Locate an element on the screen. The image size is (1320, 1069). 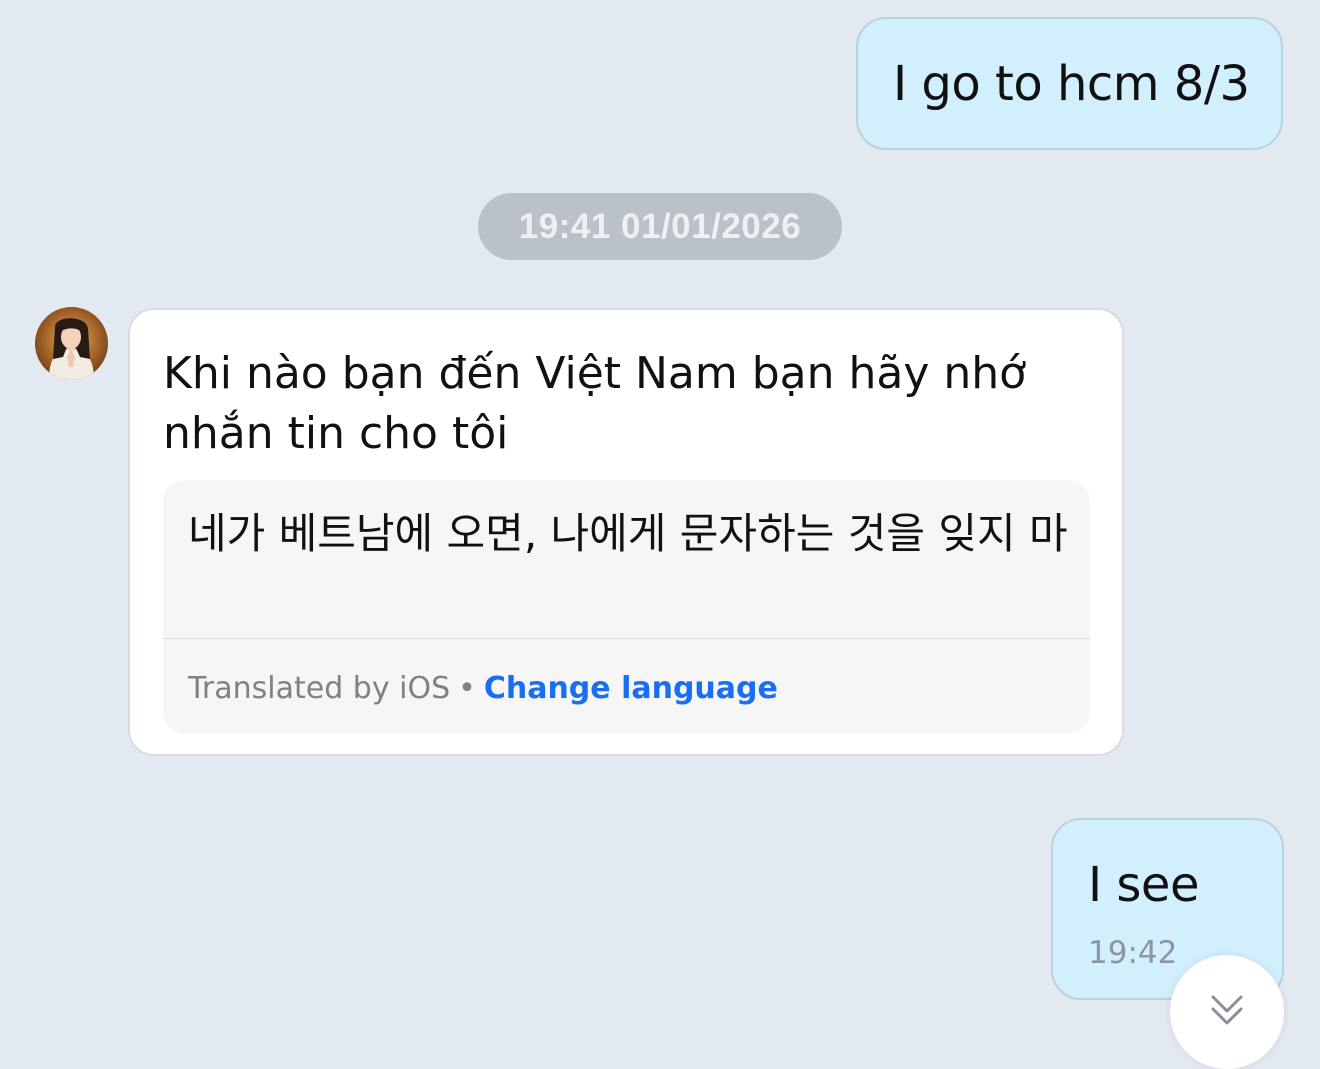
translated-message-text: 네가 베트남에 오면, 나에게 문자하는 것을 잊지 마 is located at coordinates (628, 533).